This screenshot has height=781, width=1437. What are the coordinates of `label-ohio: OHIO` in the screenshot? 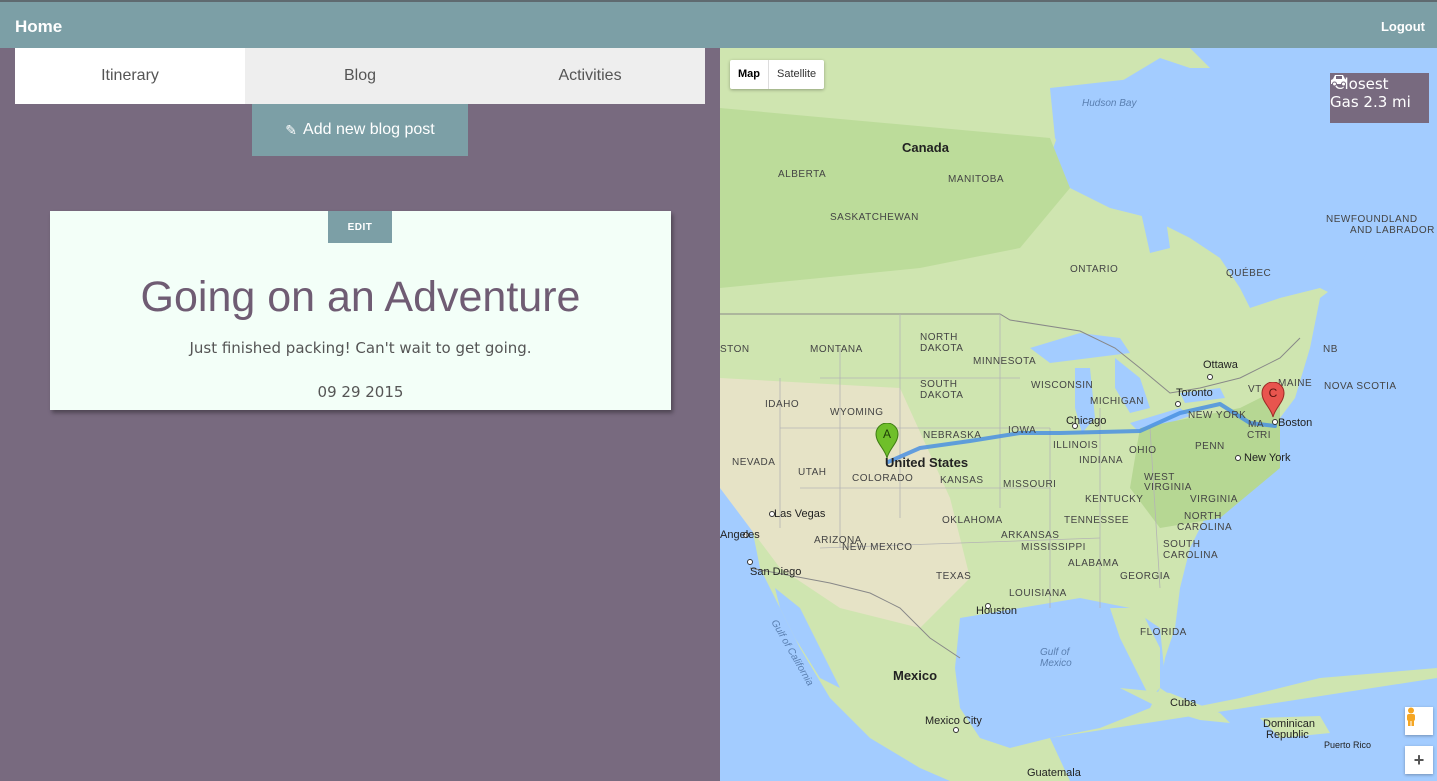 It's located at (1143, 450).